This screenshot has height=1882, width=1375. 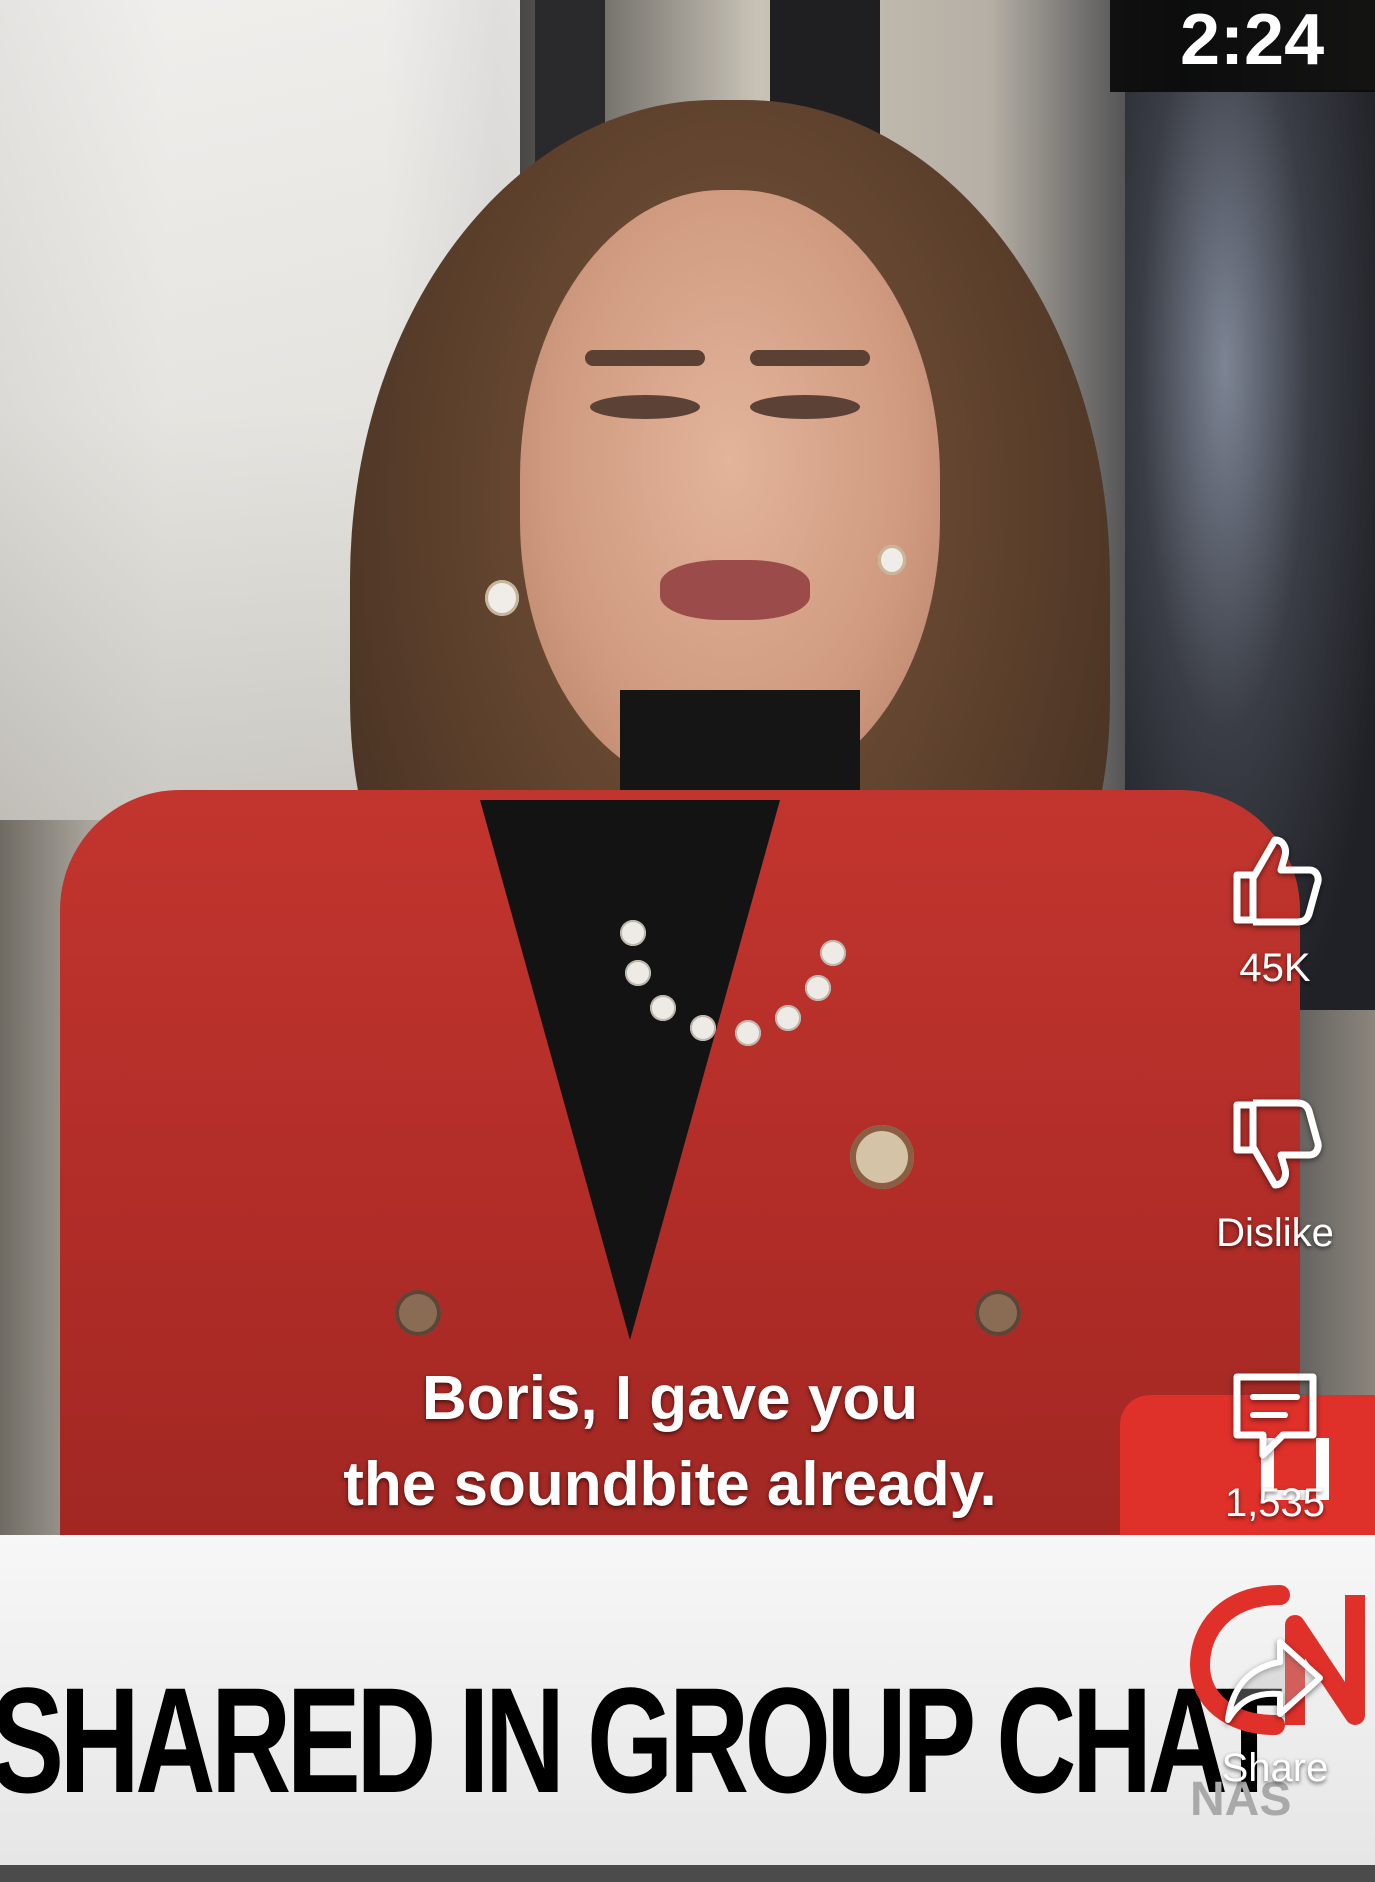 What do you see at coordinates (1277, 1144) in the screenshot?
I see `thumbs-down-icon` at bounding box center [1277, 1144].